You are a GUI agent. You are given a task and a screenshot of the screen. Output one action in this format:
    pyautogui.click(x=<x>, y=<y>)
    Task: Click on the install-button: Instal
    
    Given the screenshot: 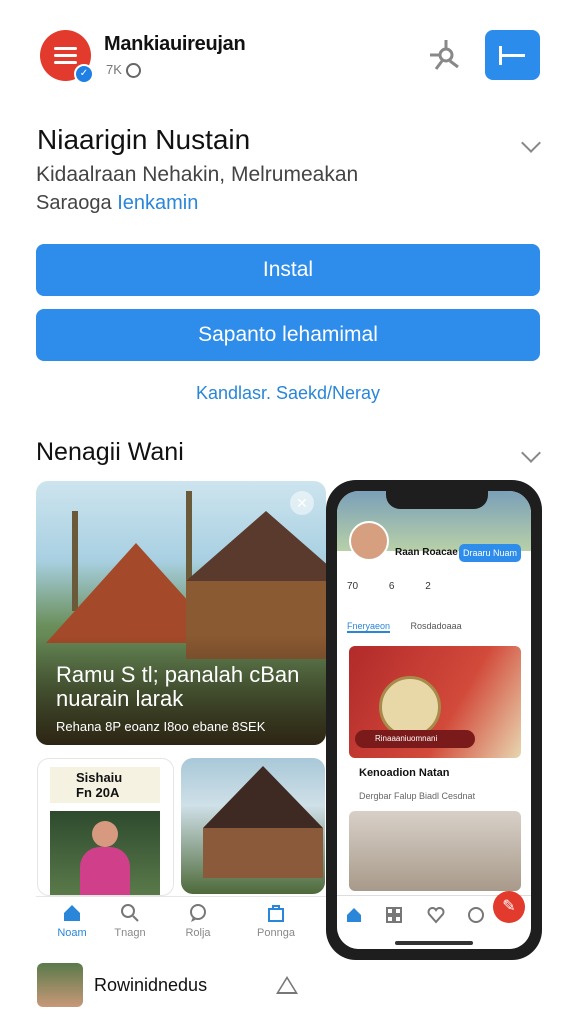 What is the action you would take?
    pyautogui.click(x=288, y=270)
    